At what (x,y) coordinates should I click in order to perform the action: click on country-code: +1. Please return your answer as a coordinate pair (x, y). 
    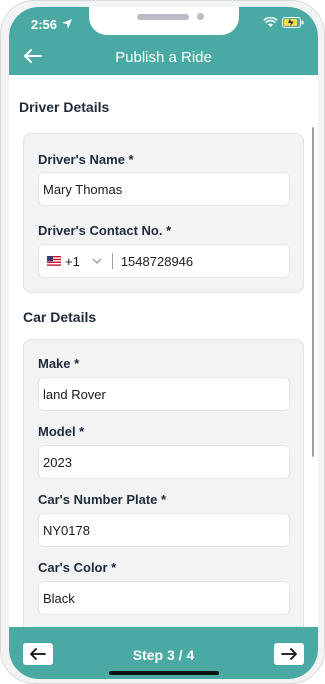
    Looking at the image, I should click on (72, 261).